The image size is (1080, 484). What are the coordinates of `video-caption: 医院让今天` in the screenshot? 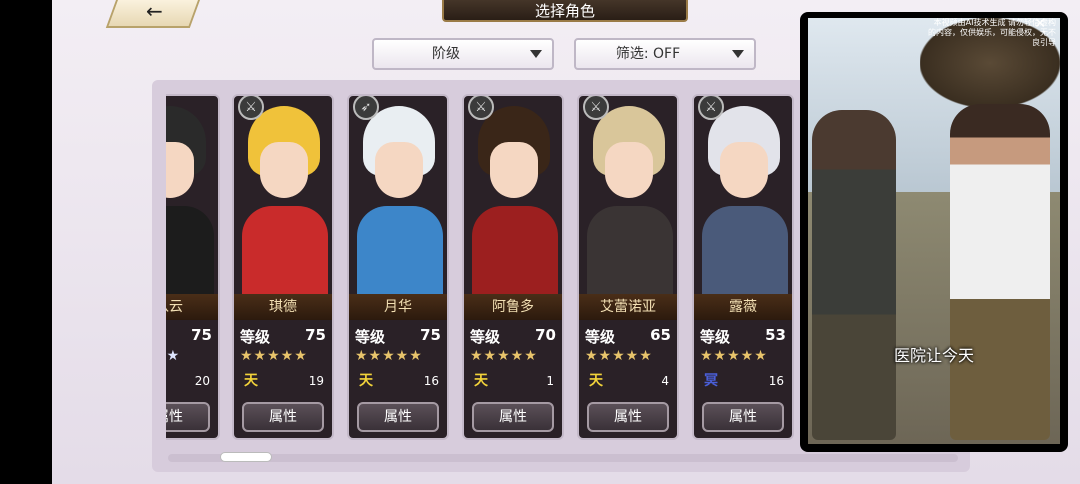 It's located at (933, 355).